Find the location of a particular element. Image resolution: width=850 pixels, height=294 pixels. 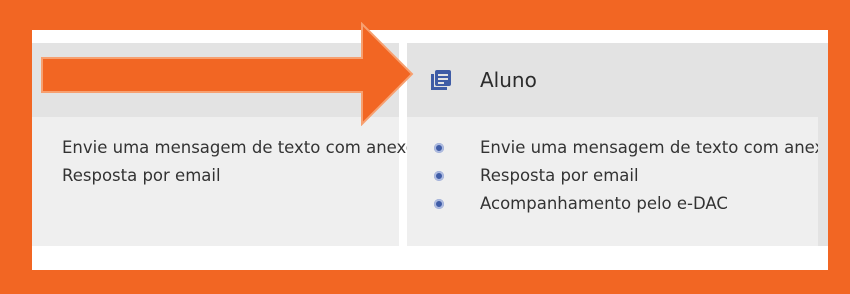

highlight-frame-right is located at coordinates (839, 147).